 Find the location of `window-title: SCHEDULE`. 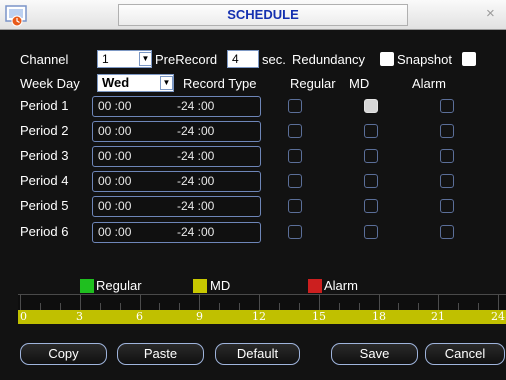

window-title: SCHEDULE is located at coordinates (263, 15).